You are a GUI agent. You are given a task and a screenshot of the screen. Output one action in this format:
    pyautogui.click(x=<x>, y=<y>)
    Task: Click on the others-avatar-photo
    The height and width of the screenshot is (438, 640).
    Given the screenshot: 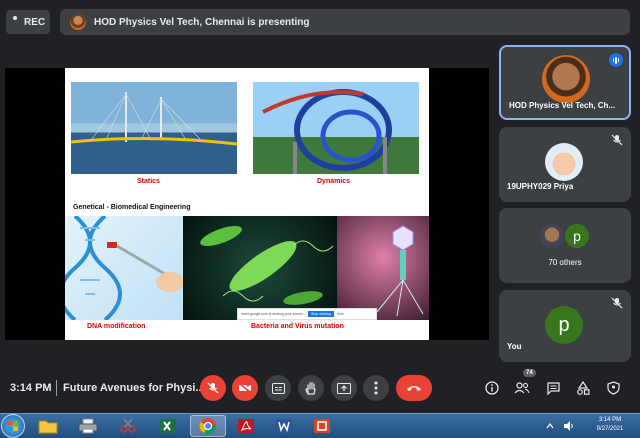 What is the action you would take?
    pyautogui.click(x=552, y=236)
    